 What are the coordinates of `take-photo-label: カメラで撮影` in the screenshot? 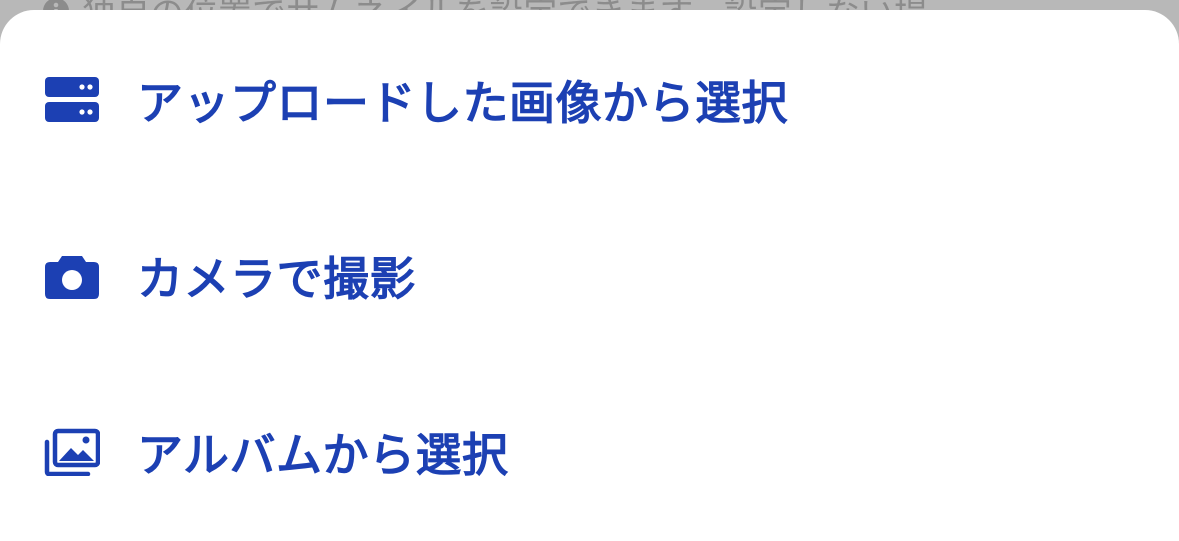 It's located at (276, 279).